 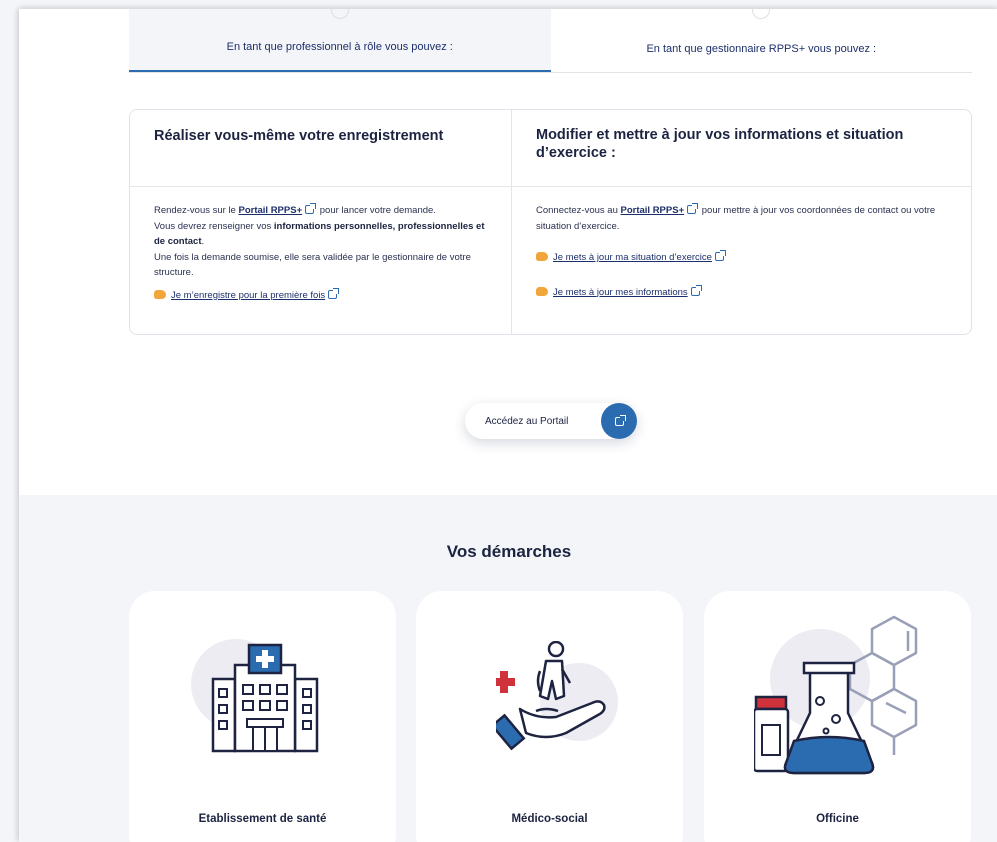 What do you see at coordinates (620, 292) in the screenshot?
I see `update-info-label: Je mets à jour mes informations` at bounding box center [620, 292].